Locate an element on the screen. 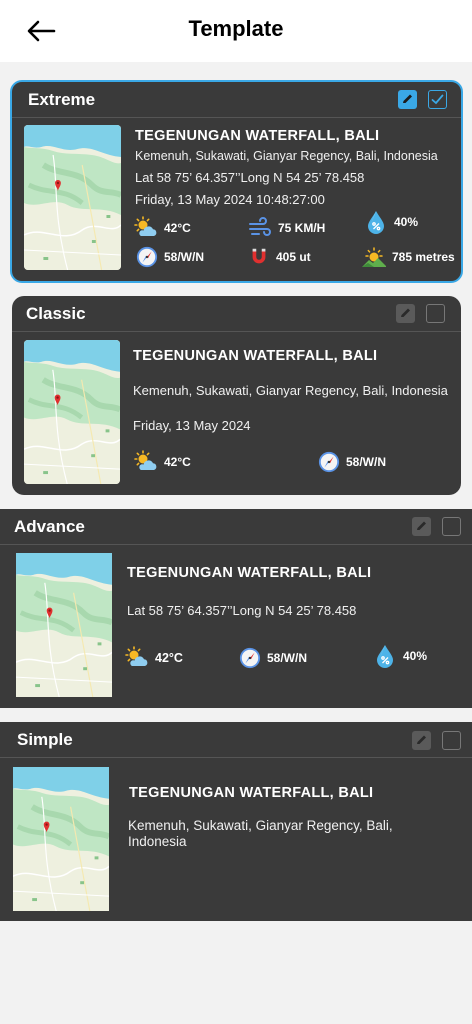  wind-stat: 75 KM/H is located at coordinates (286, 228).